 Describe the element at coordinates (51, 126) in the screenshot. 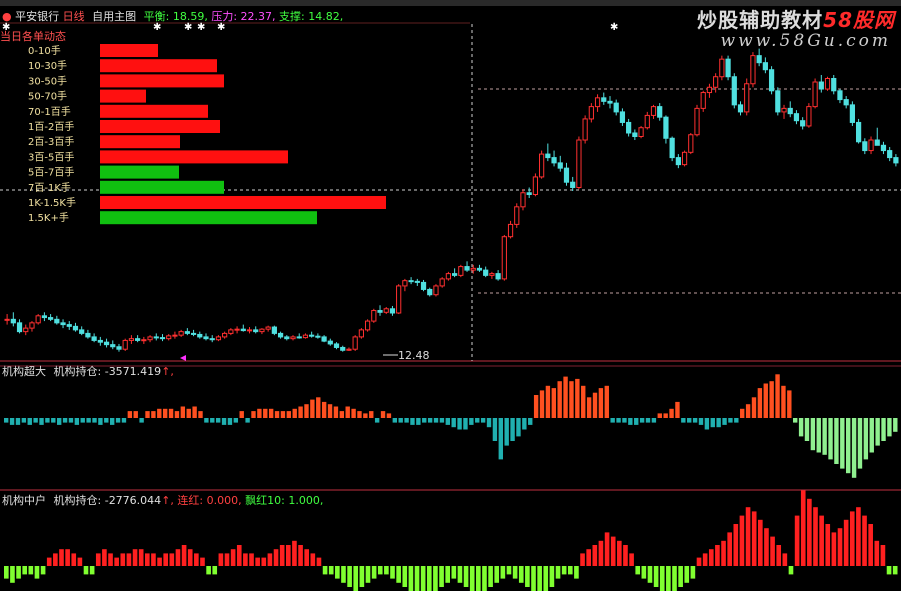

I see `order-label: 1百-2百手` at that location.